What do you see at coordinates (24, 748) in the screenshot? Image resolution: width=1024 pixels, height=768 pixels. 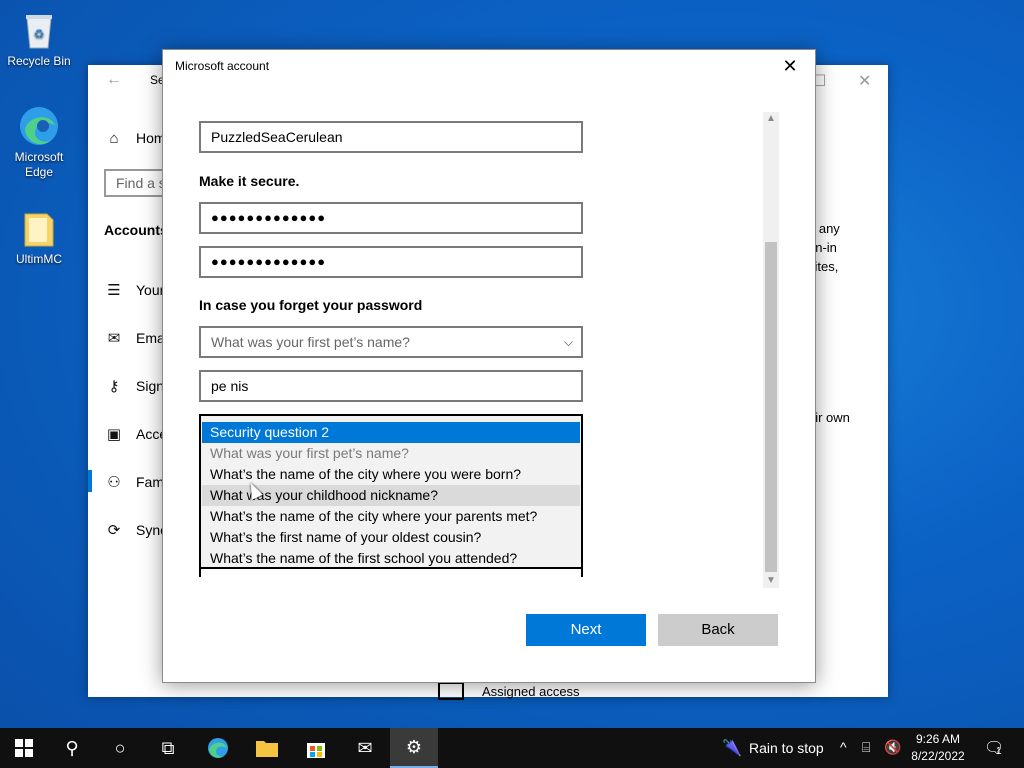 I see `windows-start-icon` at bounding box center [24, 748].